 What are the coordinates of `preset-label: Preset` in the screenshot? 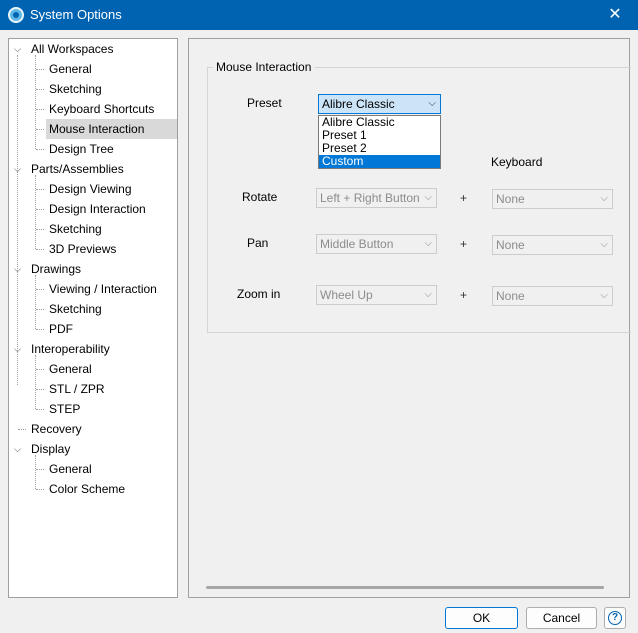 It's located at (264, 103).